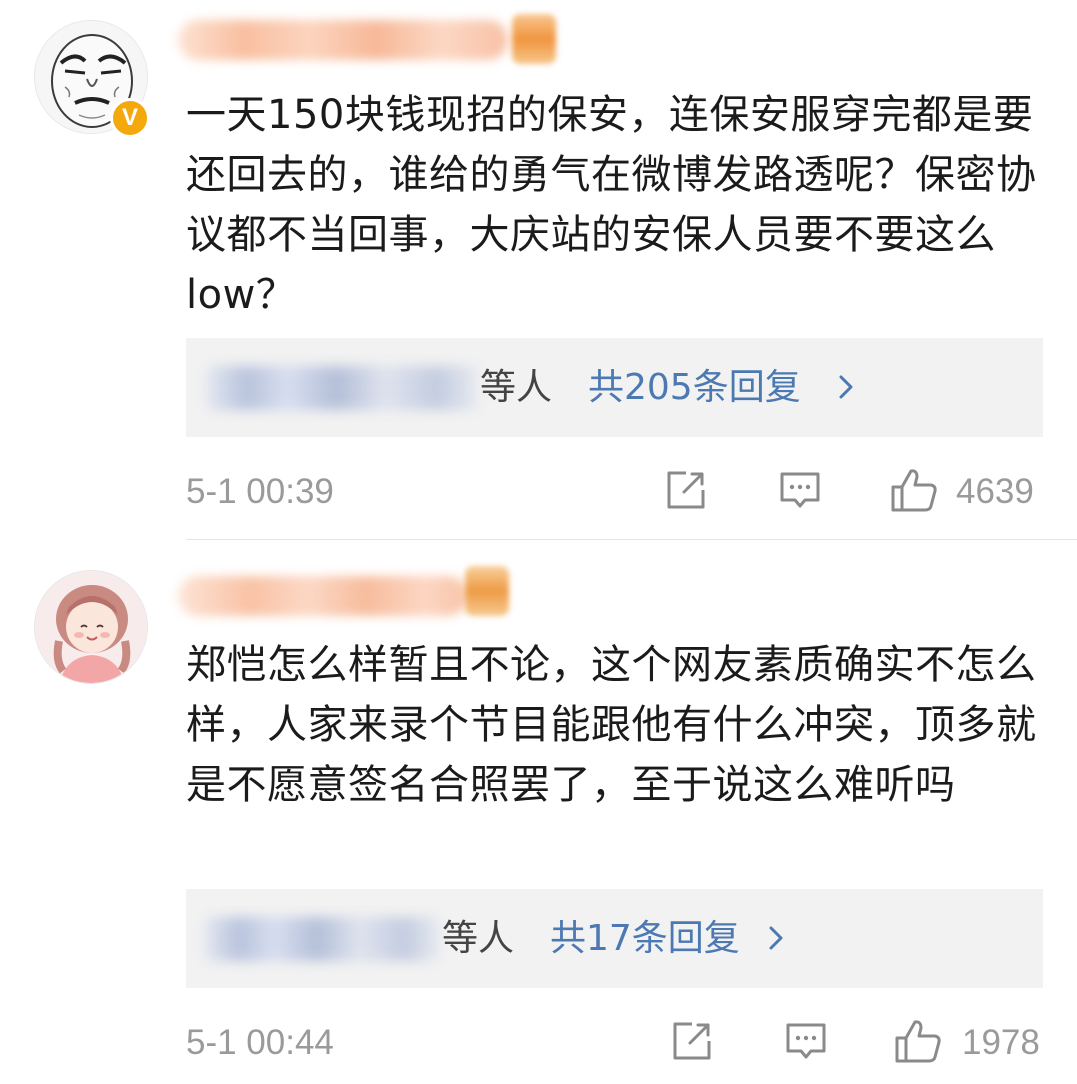 The image size is (1077, 1084). I want to click on like-count: 1978, so click(1001, 1042).